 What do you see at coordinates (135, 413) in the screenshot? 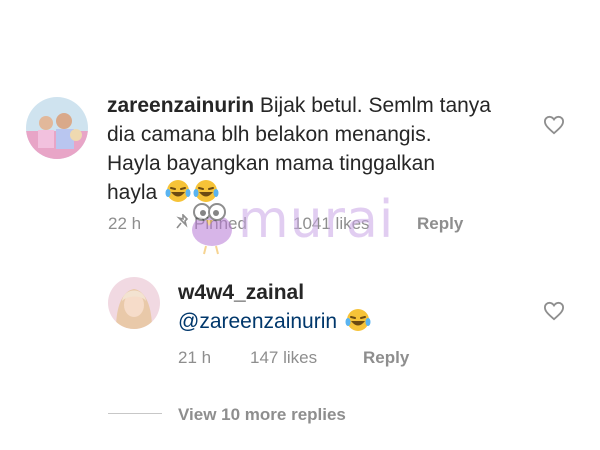
I see `divider` at bounding box center [135, 413].